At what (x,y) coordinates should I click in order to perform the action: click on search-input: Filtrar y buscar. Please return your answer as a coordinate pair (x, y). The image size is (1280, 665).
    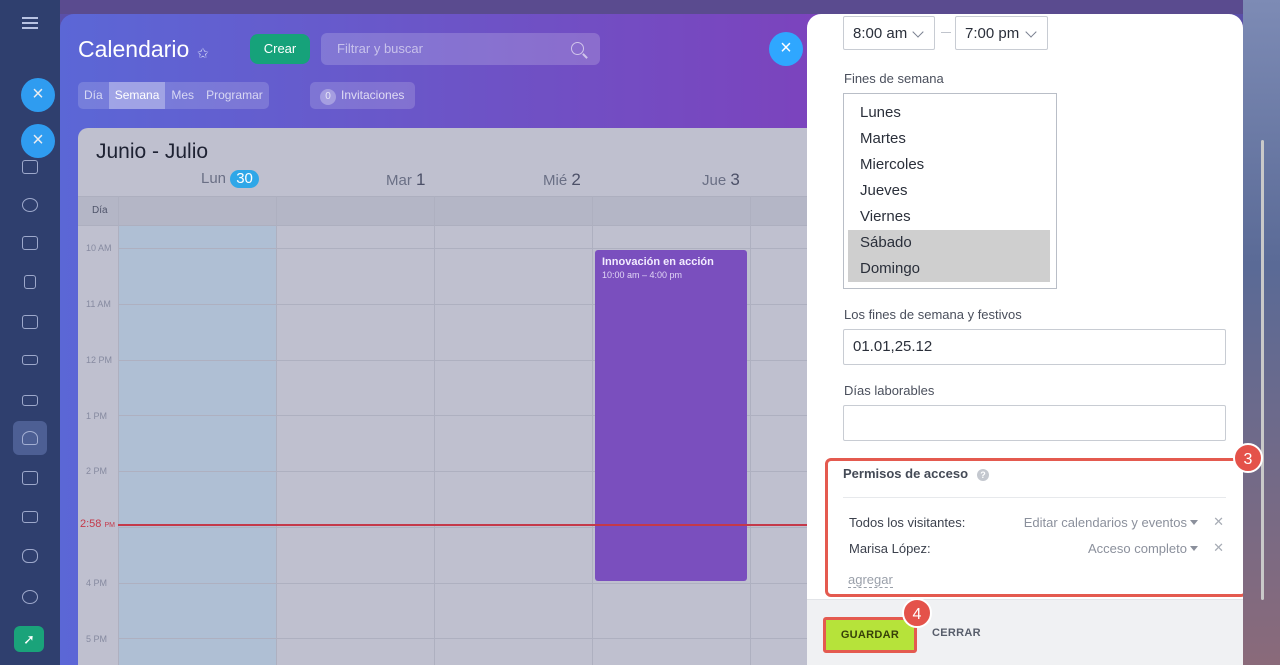
    Looking at the image, I should click on (460, 49).